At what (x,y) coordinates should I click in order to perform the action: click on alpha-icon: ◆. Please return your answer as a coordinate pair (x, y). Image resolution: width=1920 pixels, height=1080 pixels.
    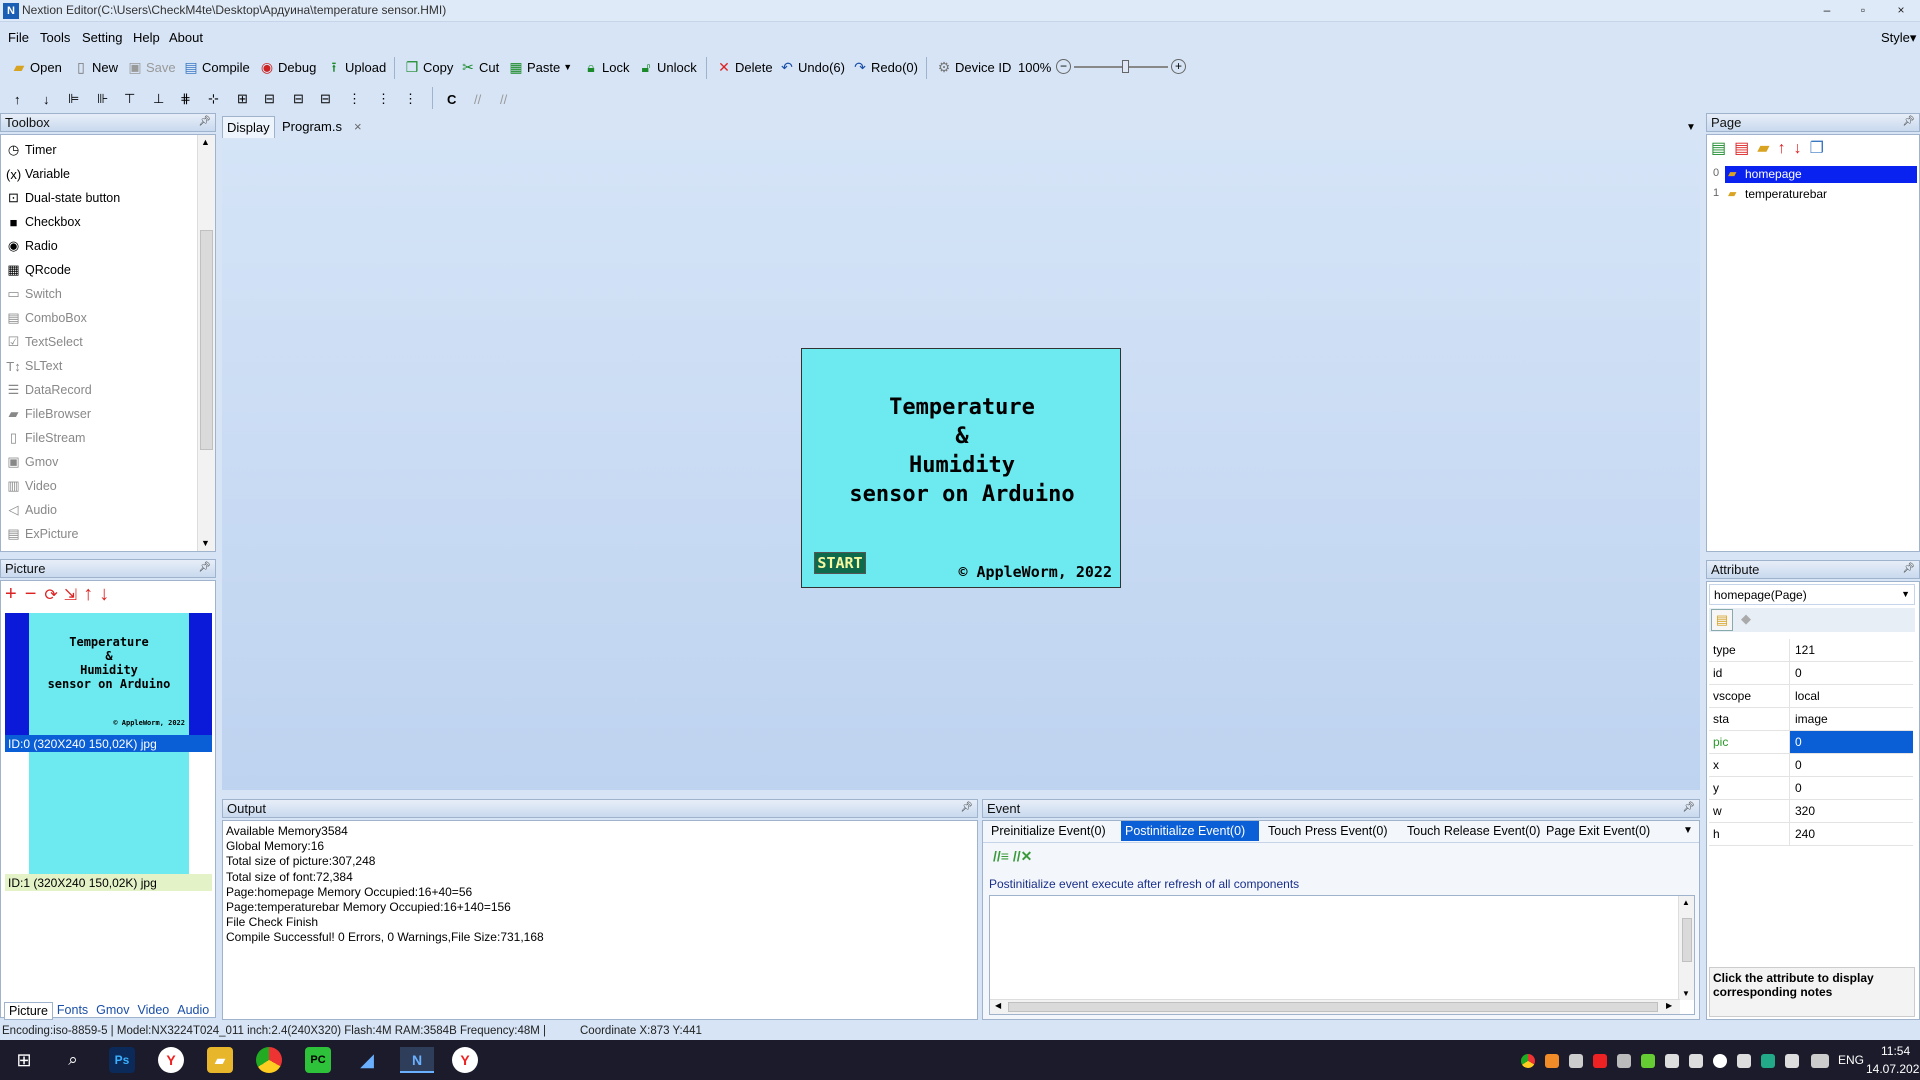
    Looking at the image, I should click on (1746, 619).